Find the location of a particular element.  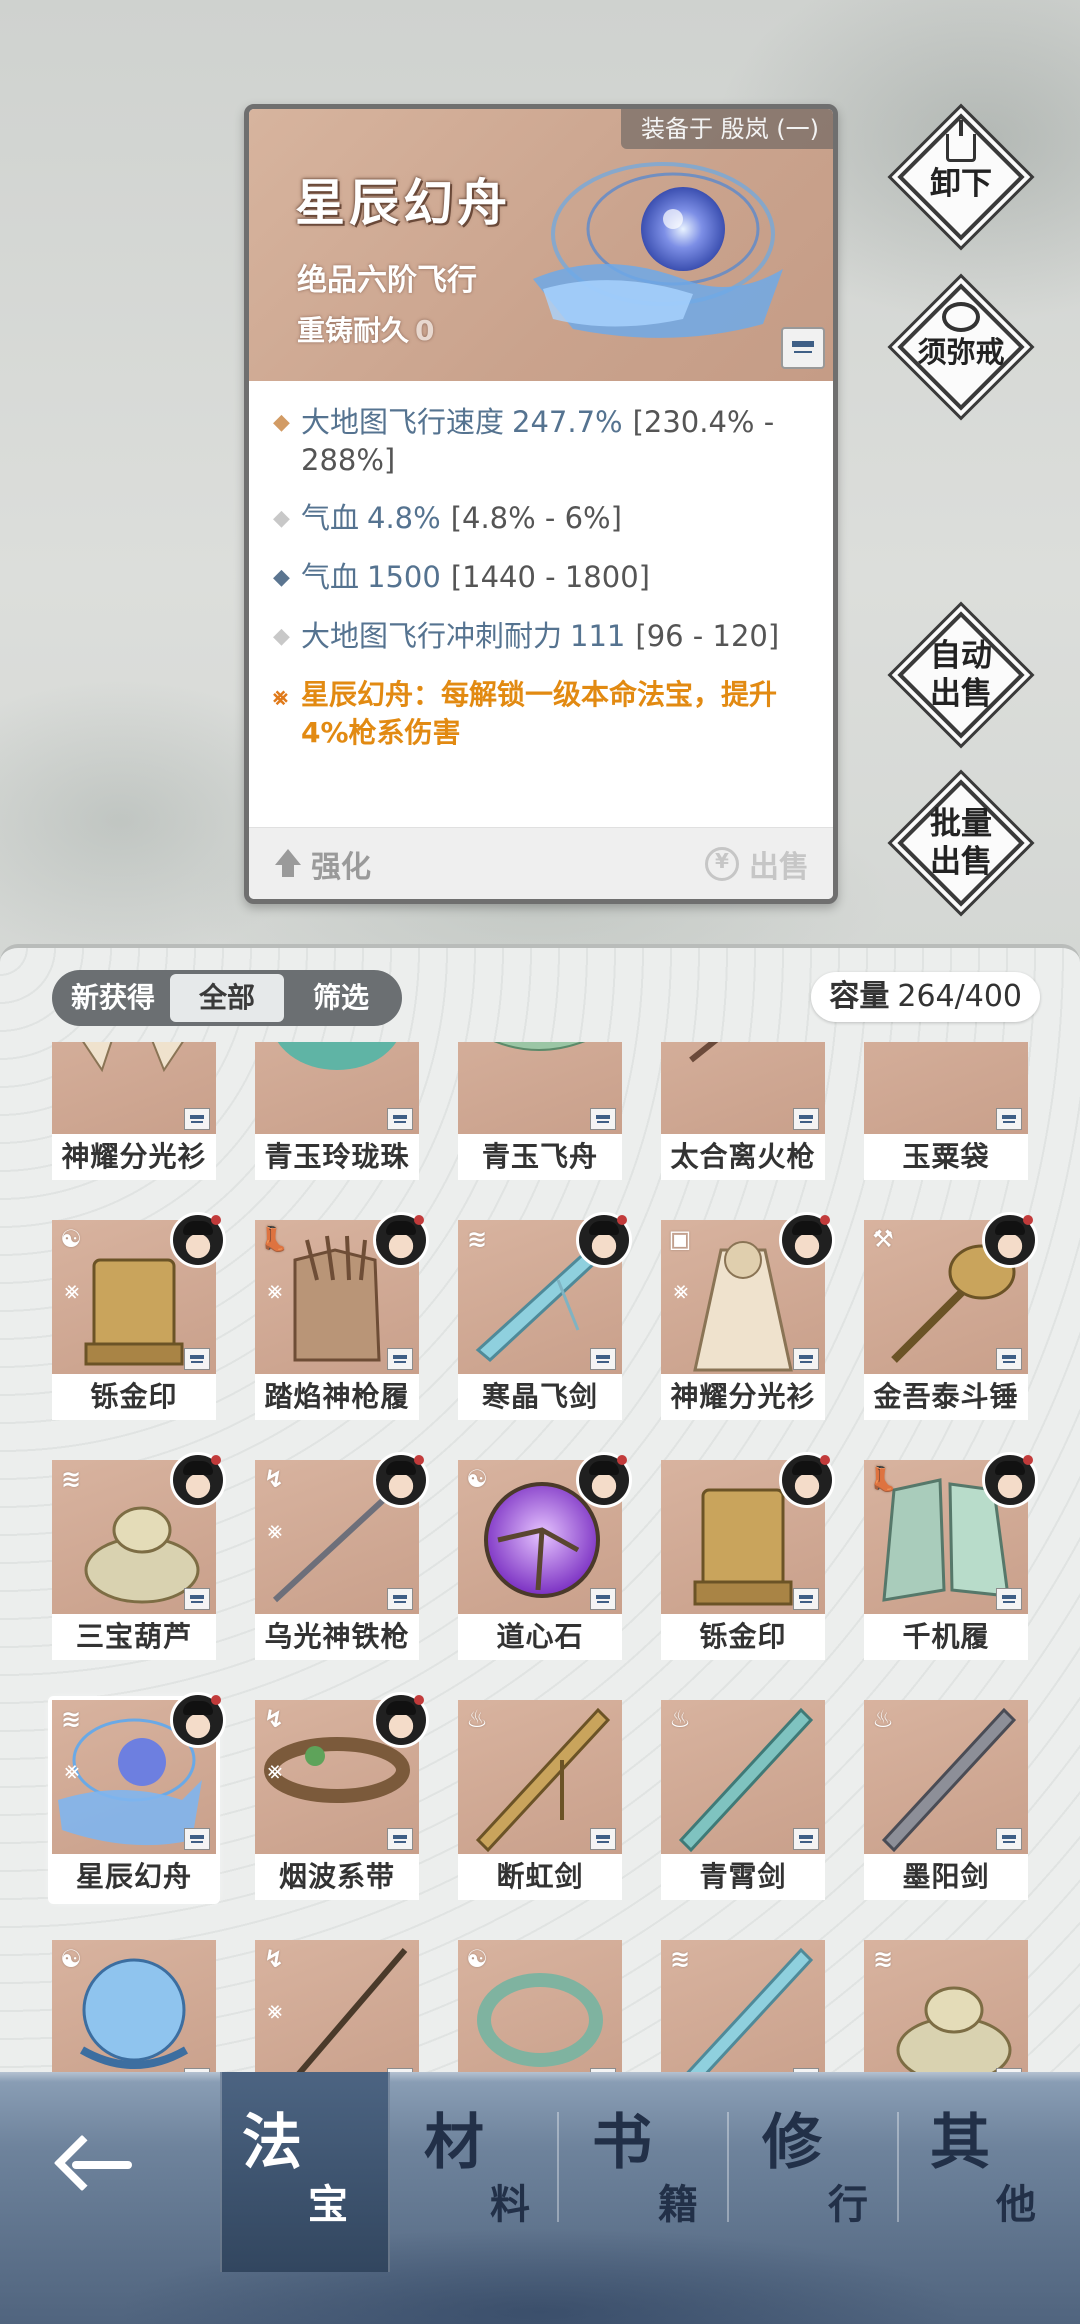

inventory-item: 铄金印 is located at coordinates (748, 1556).